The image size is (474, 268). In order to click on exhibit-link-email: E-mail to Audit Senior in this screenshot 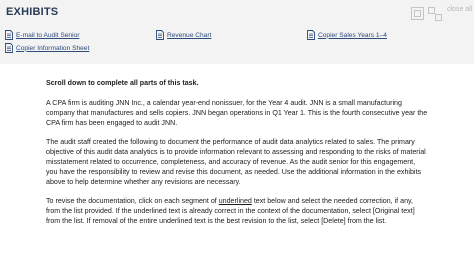, I will do `click(42, 35)`.